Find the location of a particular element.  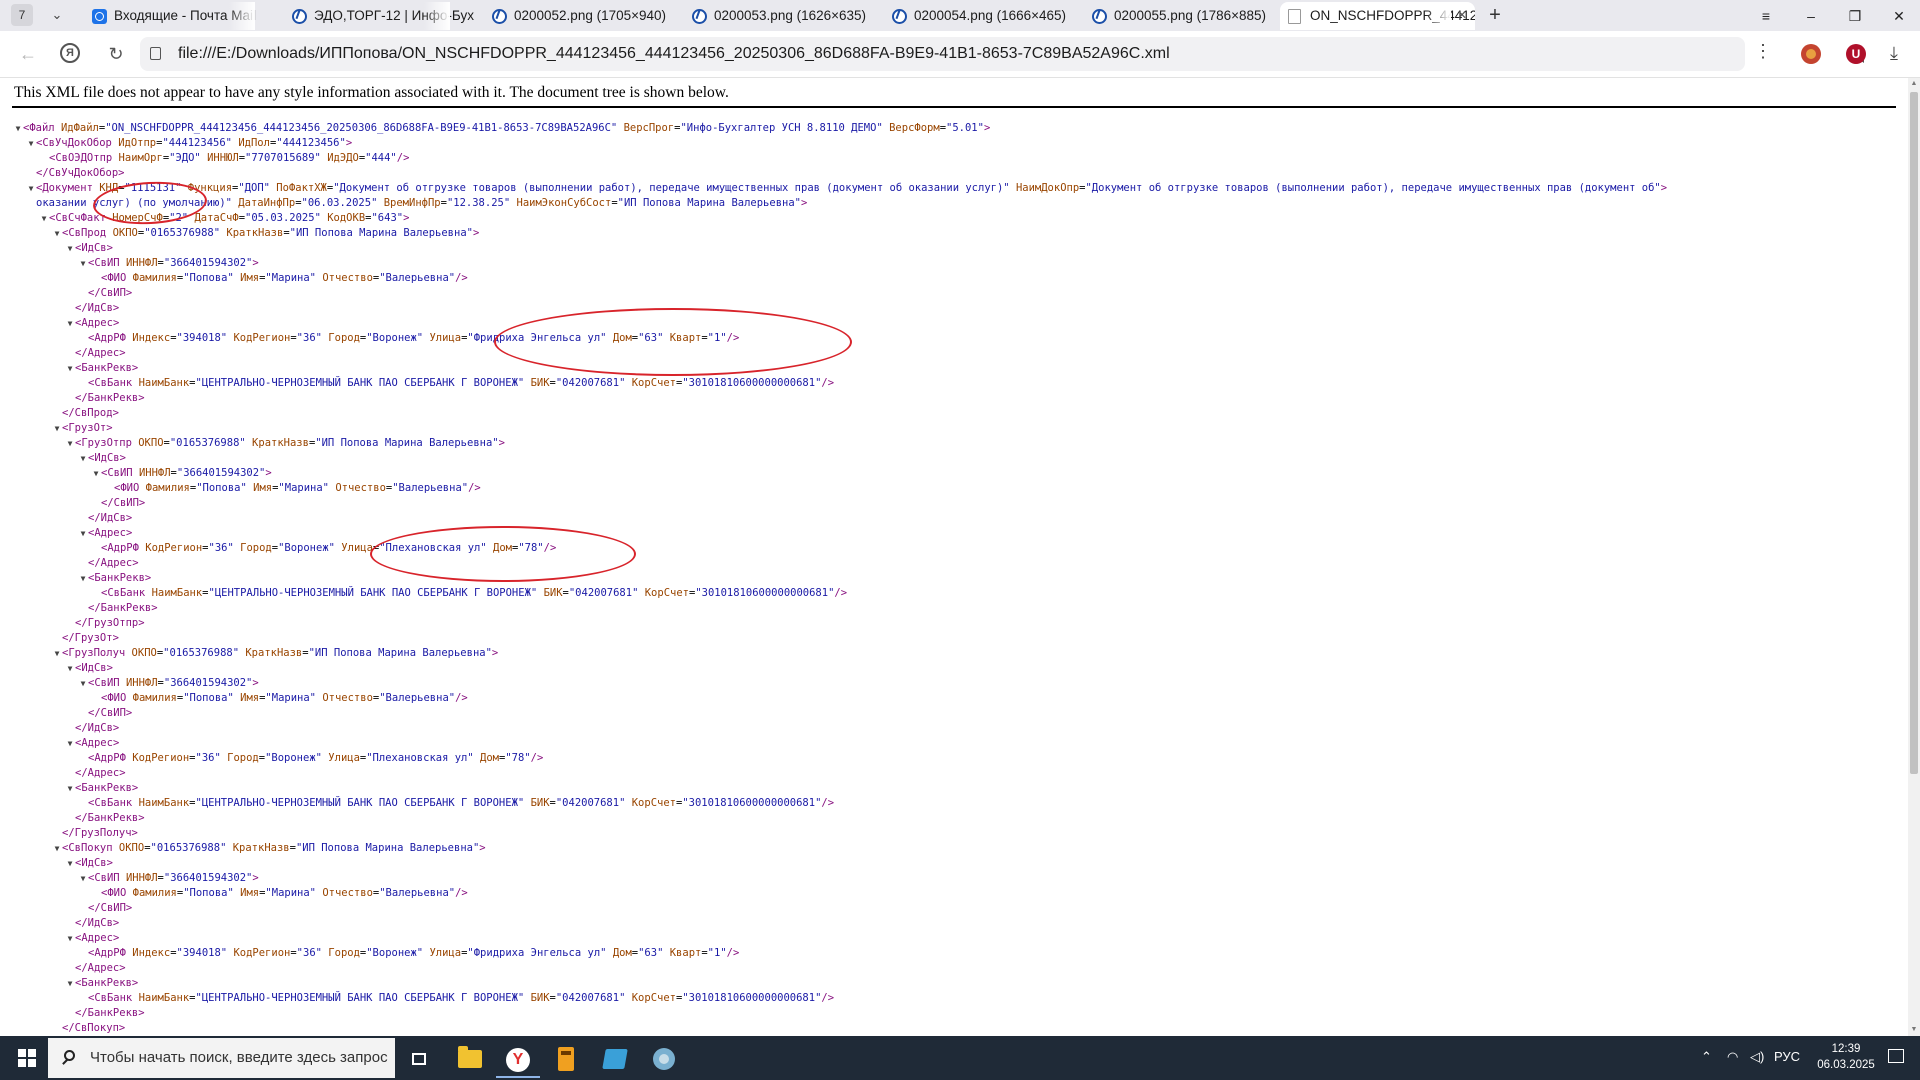

tab-list-chevron-icon: ⌄ is located at coordinates (57, 15).